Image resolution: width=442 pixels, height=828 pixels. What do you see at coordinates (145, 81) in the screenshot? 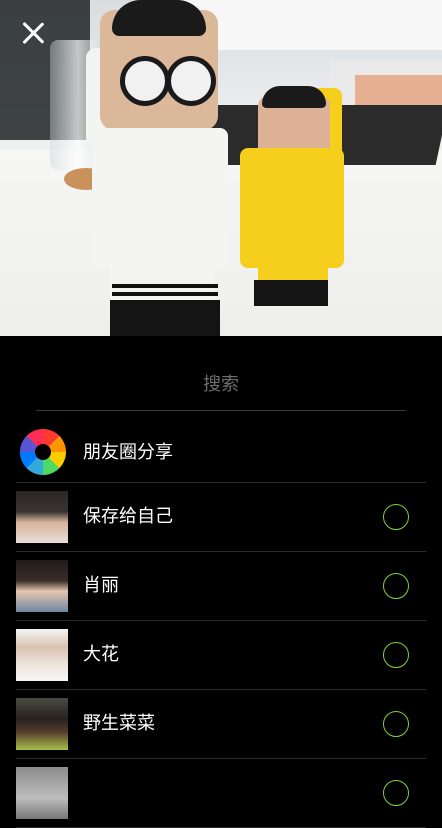
I see `figure1-left-glass` at bounding box center [145, 81].